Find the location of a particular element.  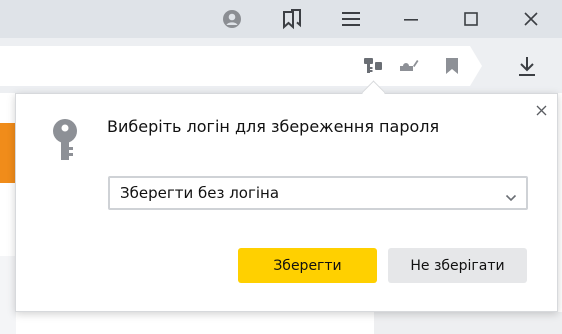

dont-save-button: Не зберігати is located at coordinates (457, 265).